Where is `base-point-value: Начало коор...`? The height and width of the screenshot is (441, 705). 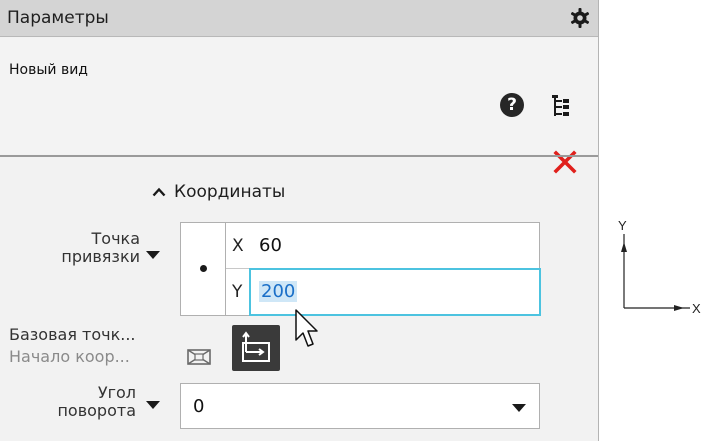 base-point-value: Начало коор... is located at coordinates (69, 356).